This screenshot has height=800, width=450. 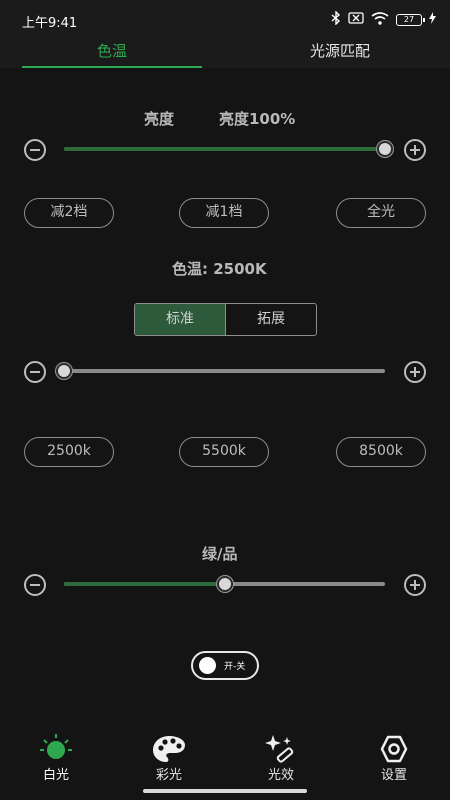 What do you see at coordinates (35, 150) in the screenshot?
I see `brightness-decrease-button` at bounding box center [35, 150].